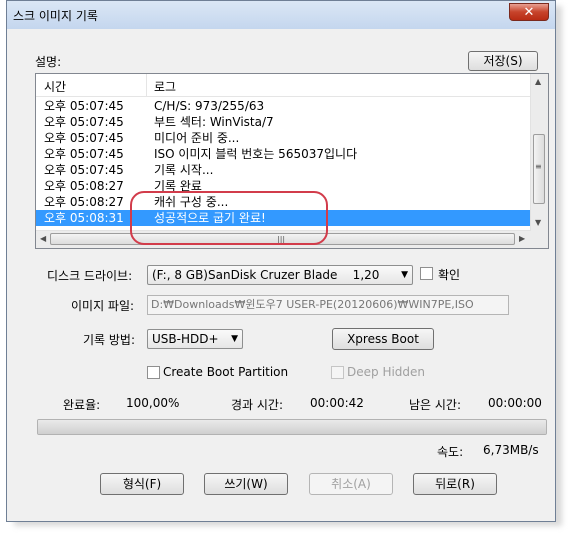  I want to click on close-button: ✕, so click(529, 12).